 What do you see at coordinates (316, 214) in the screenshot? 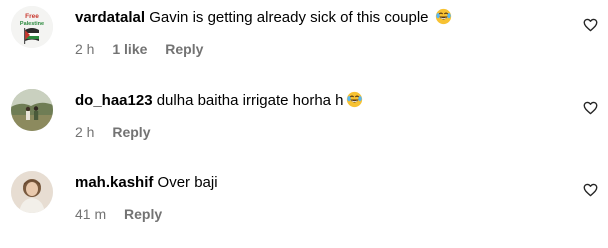
I see `comment-meta: 41 m Reply` at bounding box center [316, 214].